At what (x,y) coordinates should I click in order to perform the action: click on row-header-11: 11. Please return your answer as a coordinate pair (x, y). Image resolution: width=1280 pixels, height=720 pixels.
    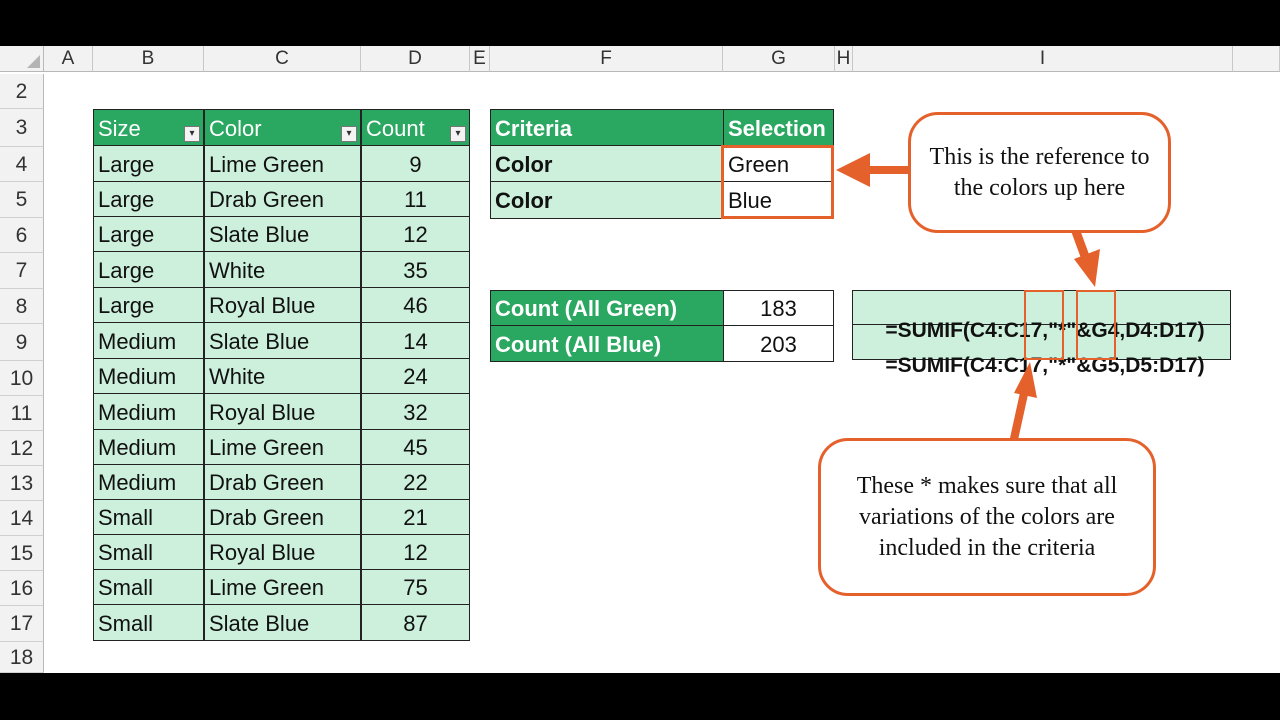
    Looking at the image, I should click on (22, 413).